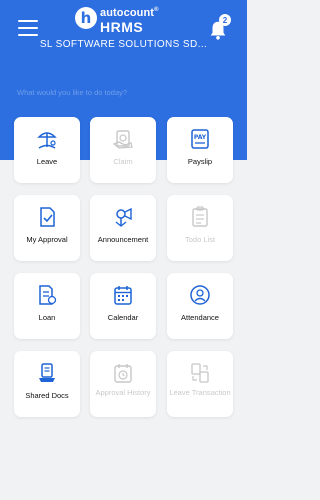 The width and height of the screenshot is (320, 500). Describe the element at coordinates (200, 373) in the screenshot. I see `leave-transaction-icon` at that location.